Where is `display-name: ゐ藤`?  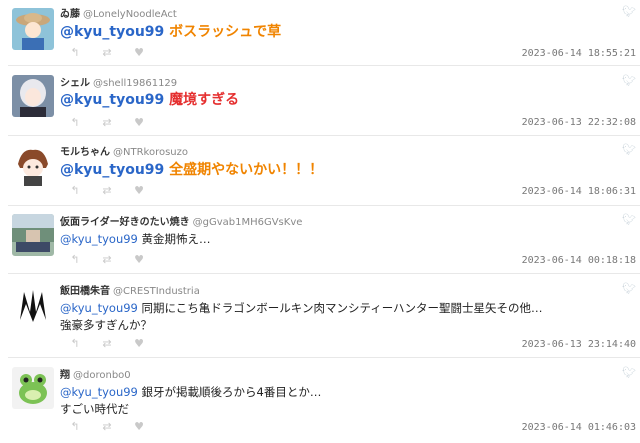 display-name: ゐ藤 is located at coordinates (70, 14).